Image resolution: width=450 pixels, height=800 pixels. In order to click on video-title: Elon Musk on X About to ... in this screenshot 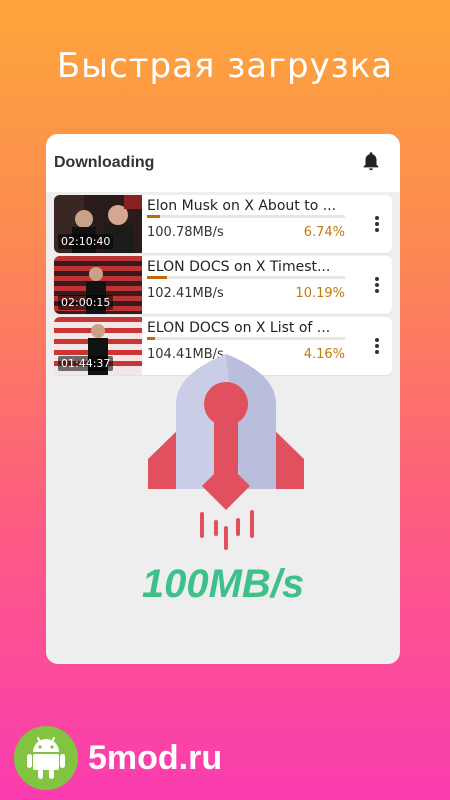, I will do `click(242, 206)`.